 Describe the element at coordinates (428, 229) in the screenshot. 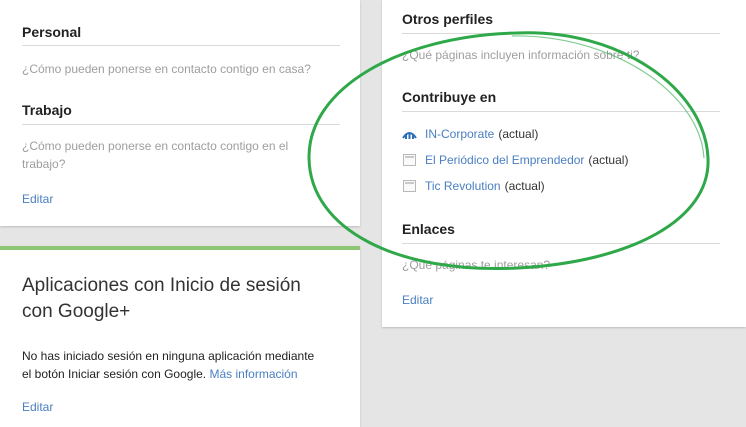

I see `links-title: Enlaces` at that location.